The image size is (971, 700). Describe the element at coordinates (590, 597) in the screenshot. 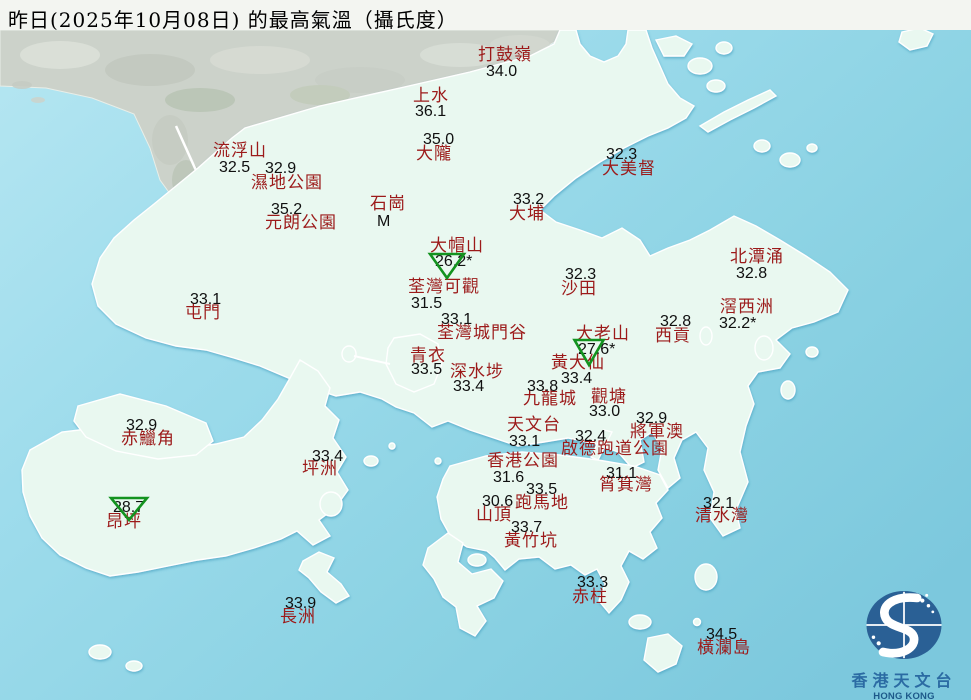

I see `station-name: 赤柱` at that location.